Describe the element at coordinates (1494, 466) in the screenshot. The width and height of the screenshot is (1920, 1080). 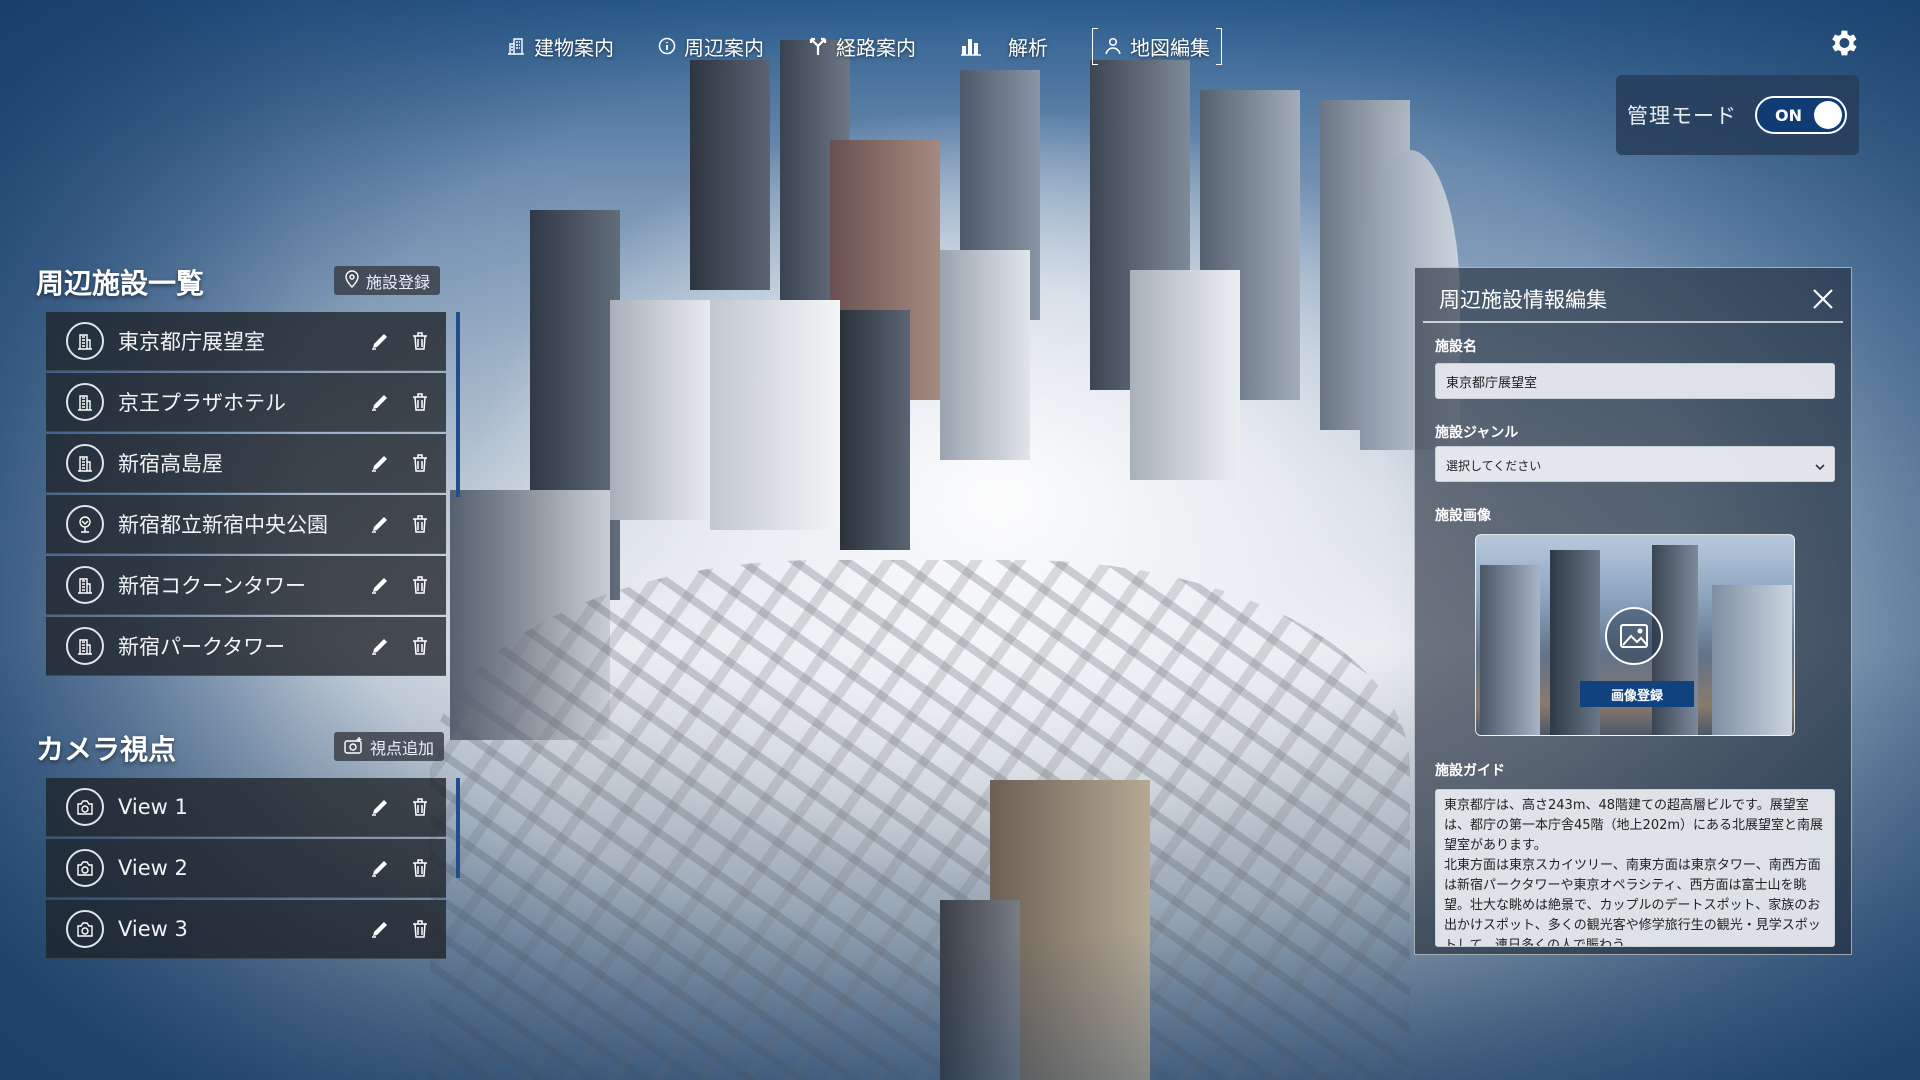
I see `genre-selected-value: 選択してください` at that location.